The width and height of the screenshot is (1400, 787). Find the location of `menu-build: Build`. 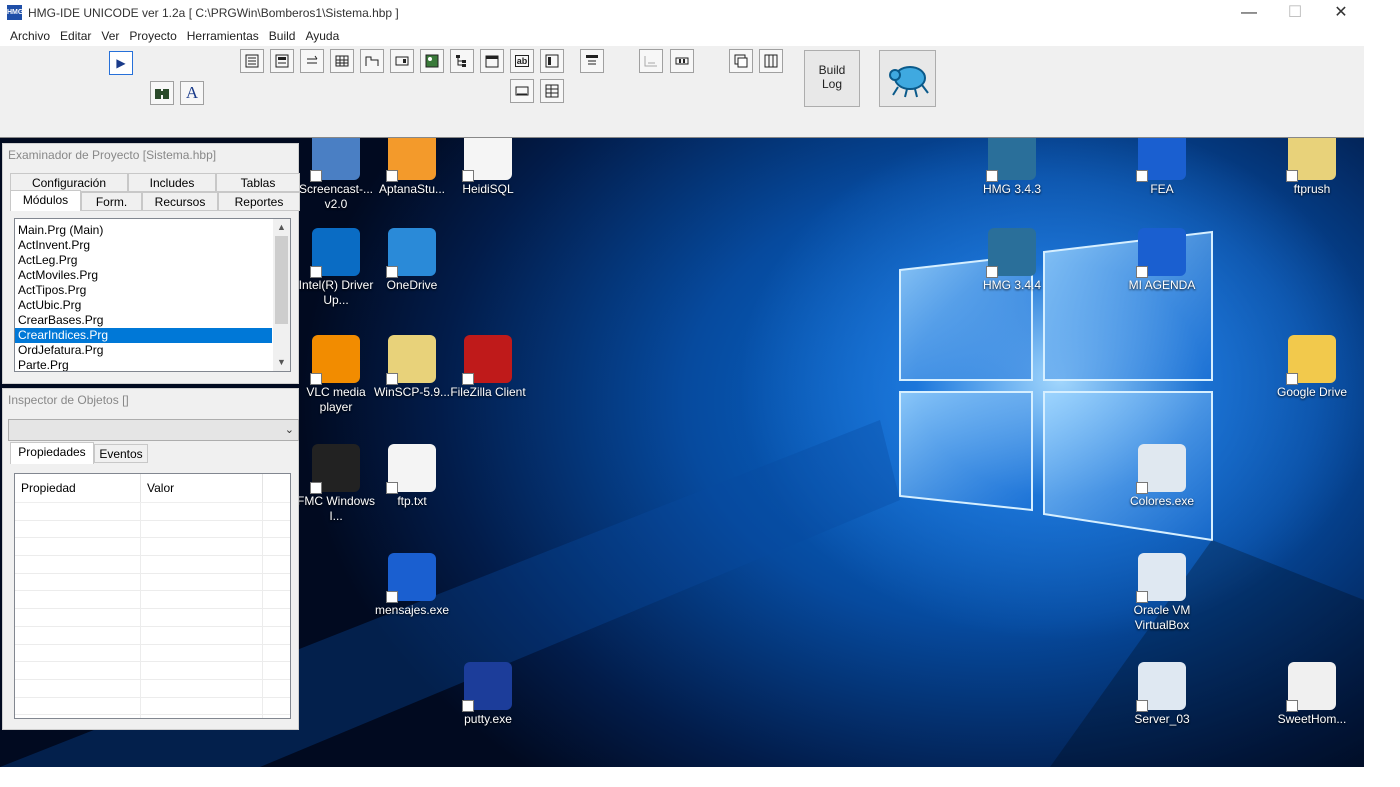

menu-build: Build is located at coordinates (282, 36).